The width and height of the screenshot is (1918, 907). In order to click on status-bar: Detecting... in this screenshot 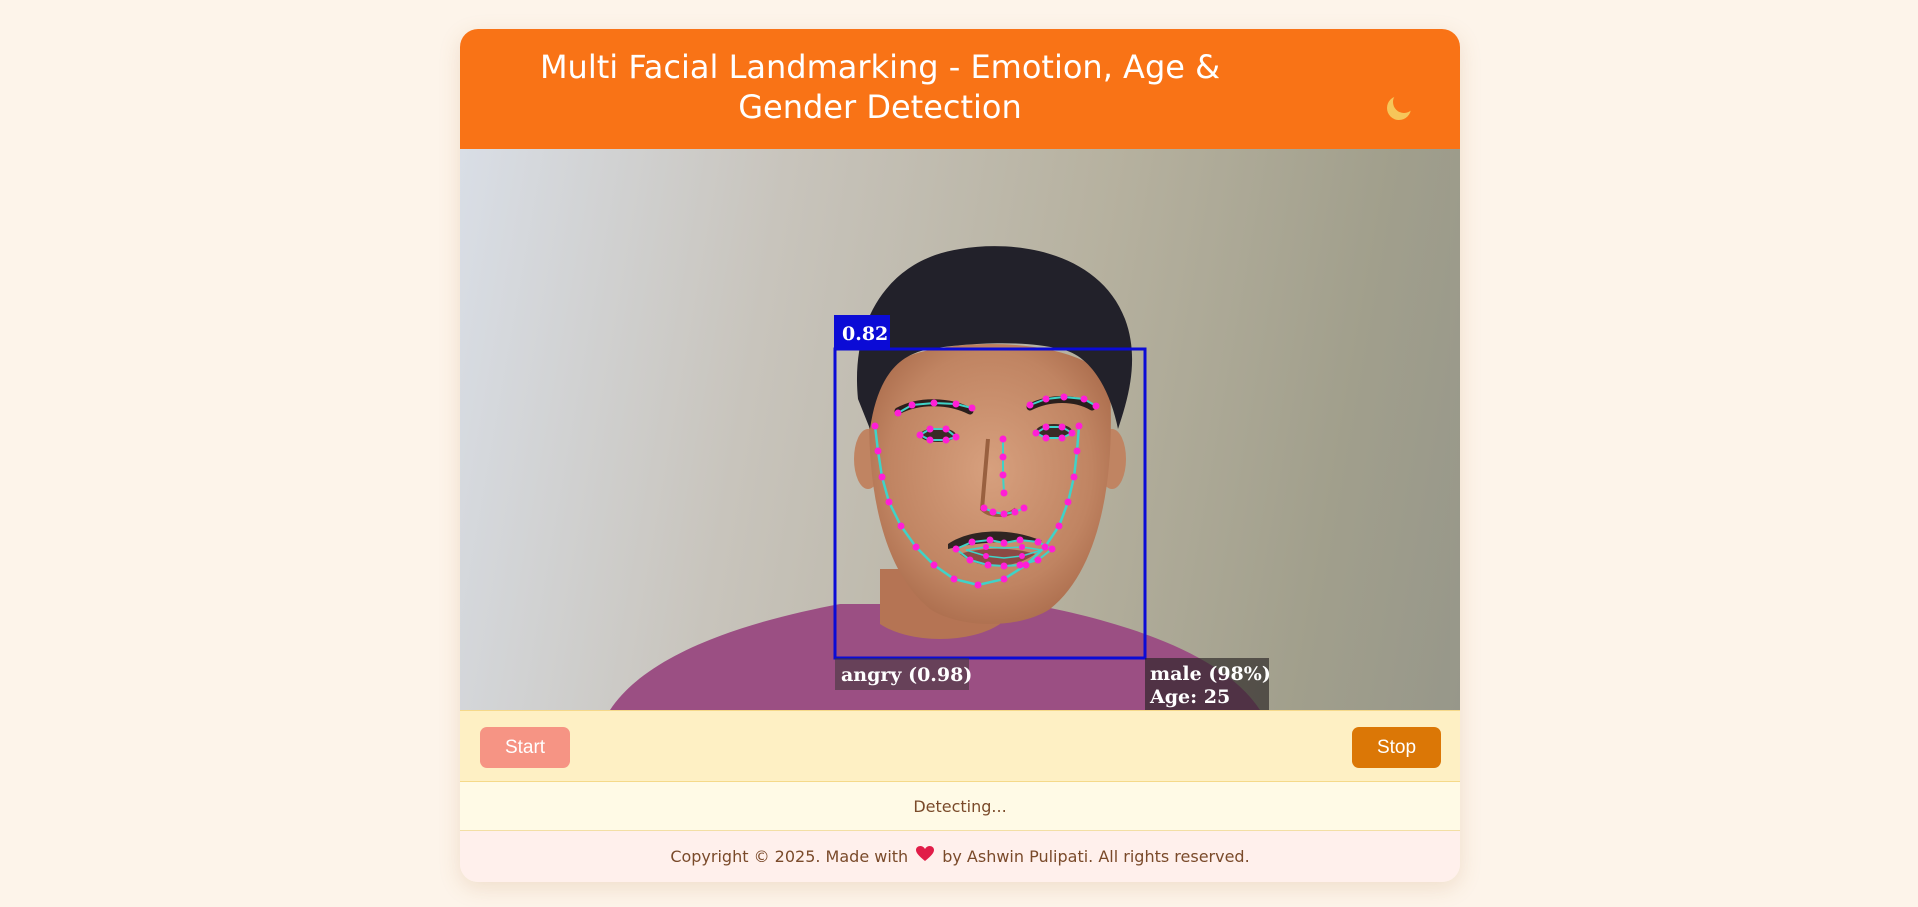, I will do `click(960, 806)`.